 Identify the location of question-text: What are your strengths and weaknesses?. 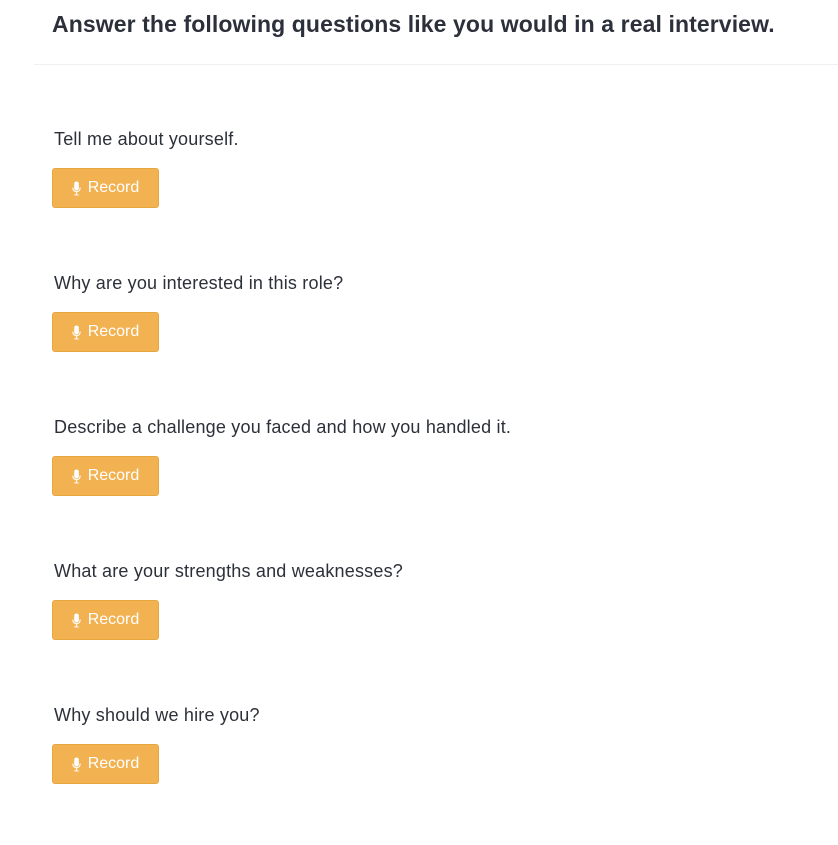
(228, 571).